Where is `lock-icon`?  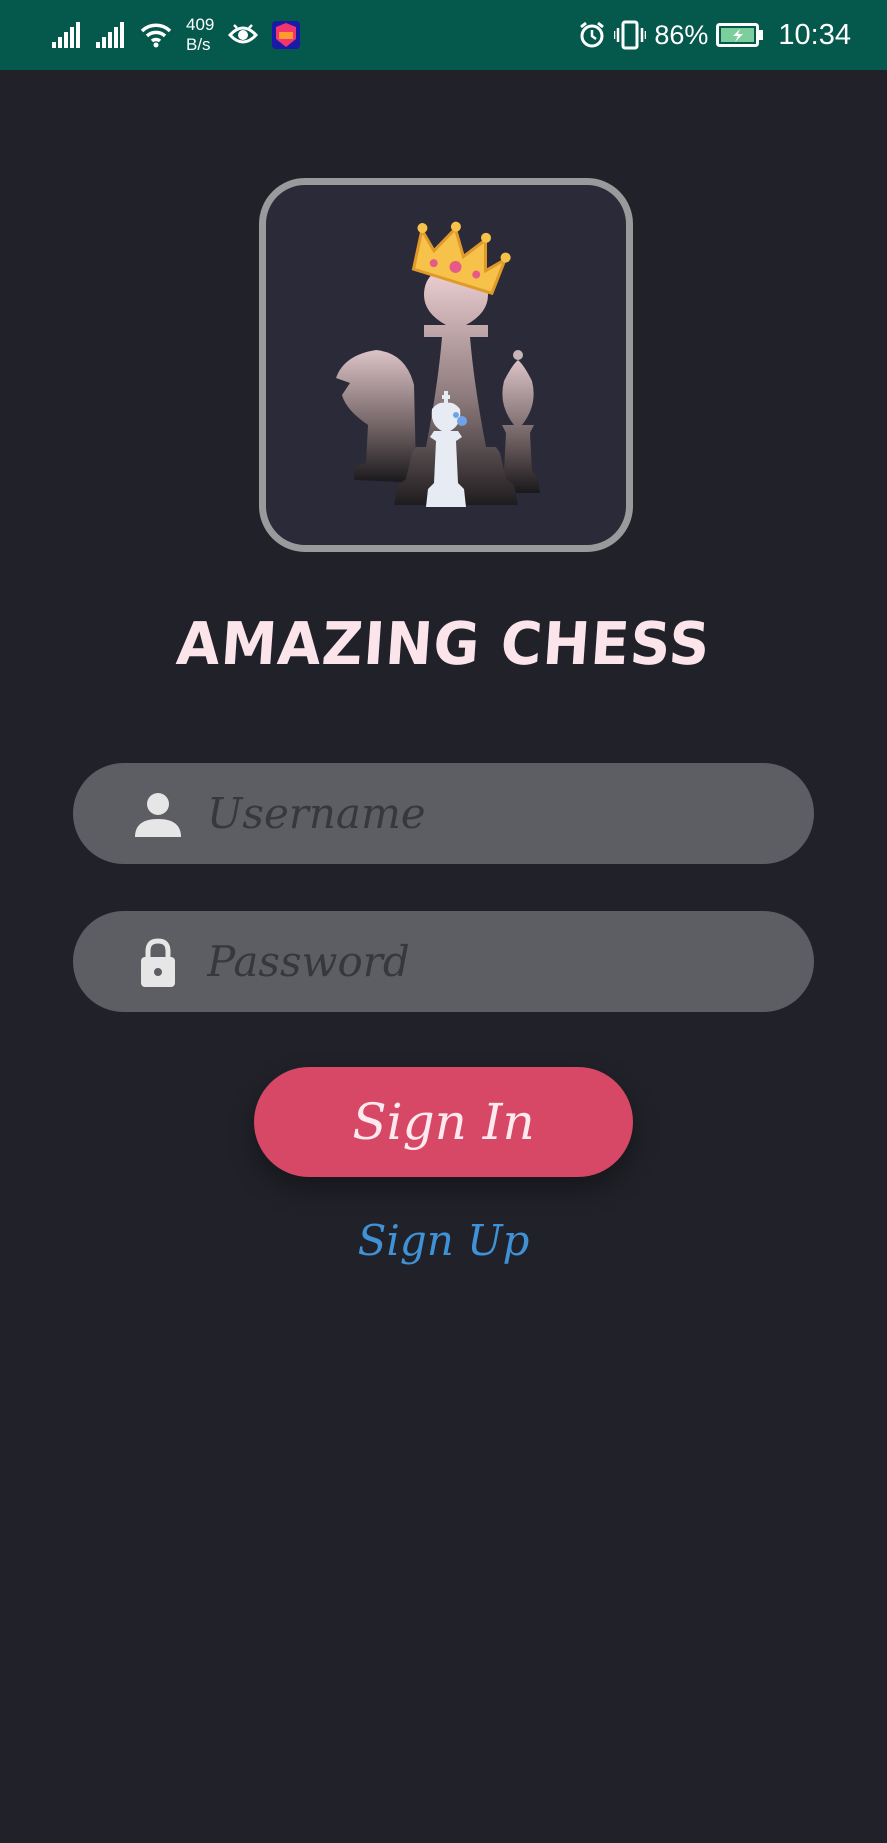 lock-icon is located at coordinates (158, 962).